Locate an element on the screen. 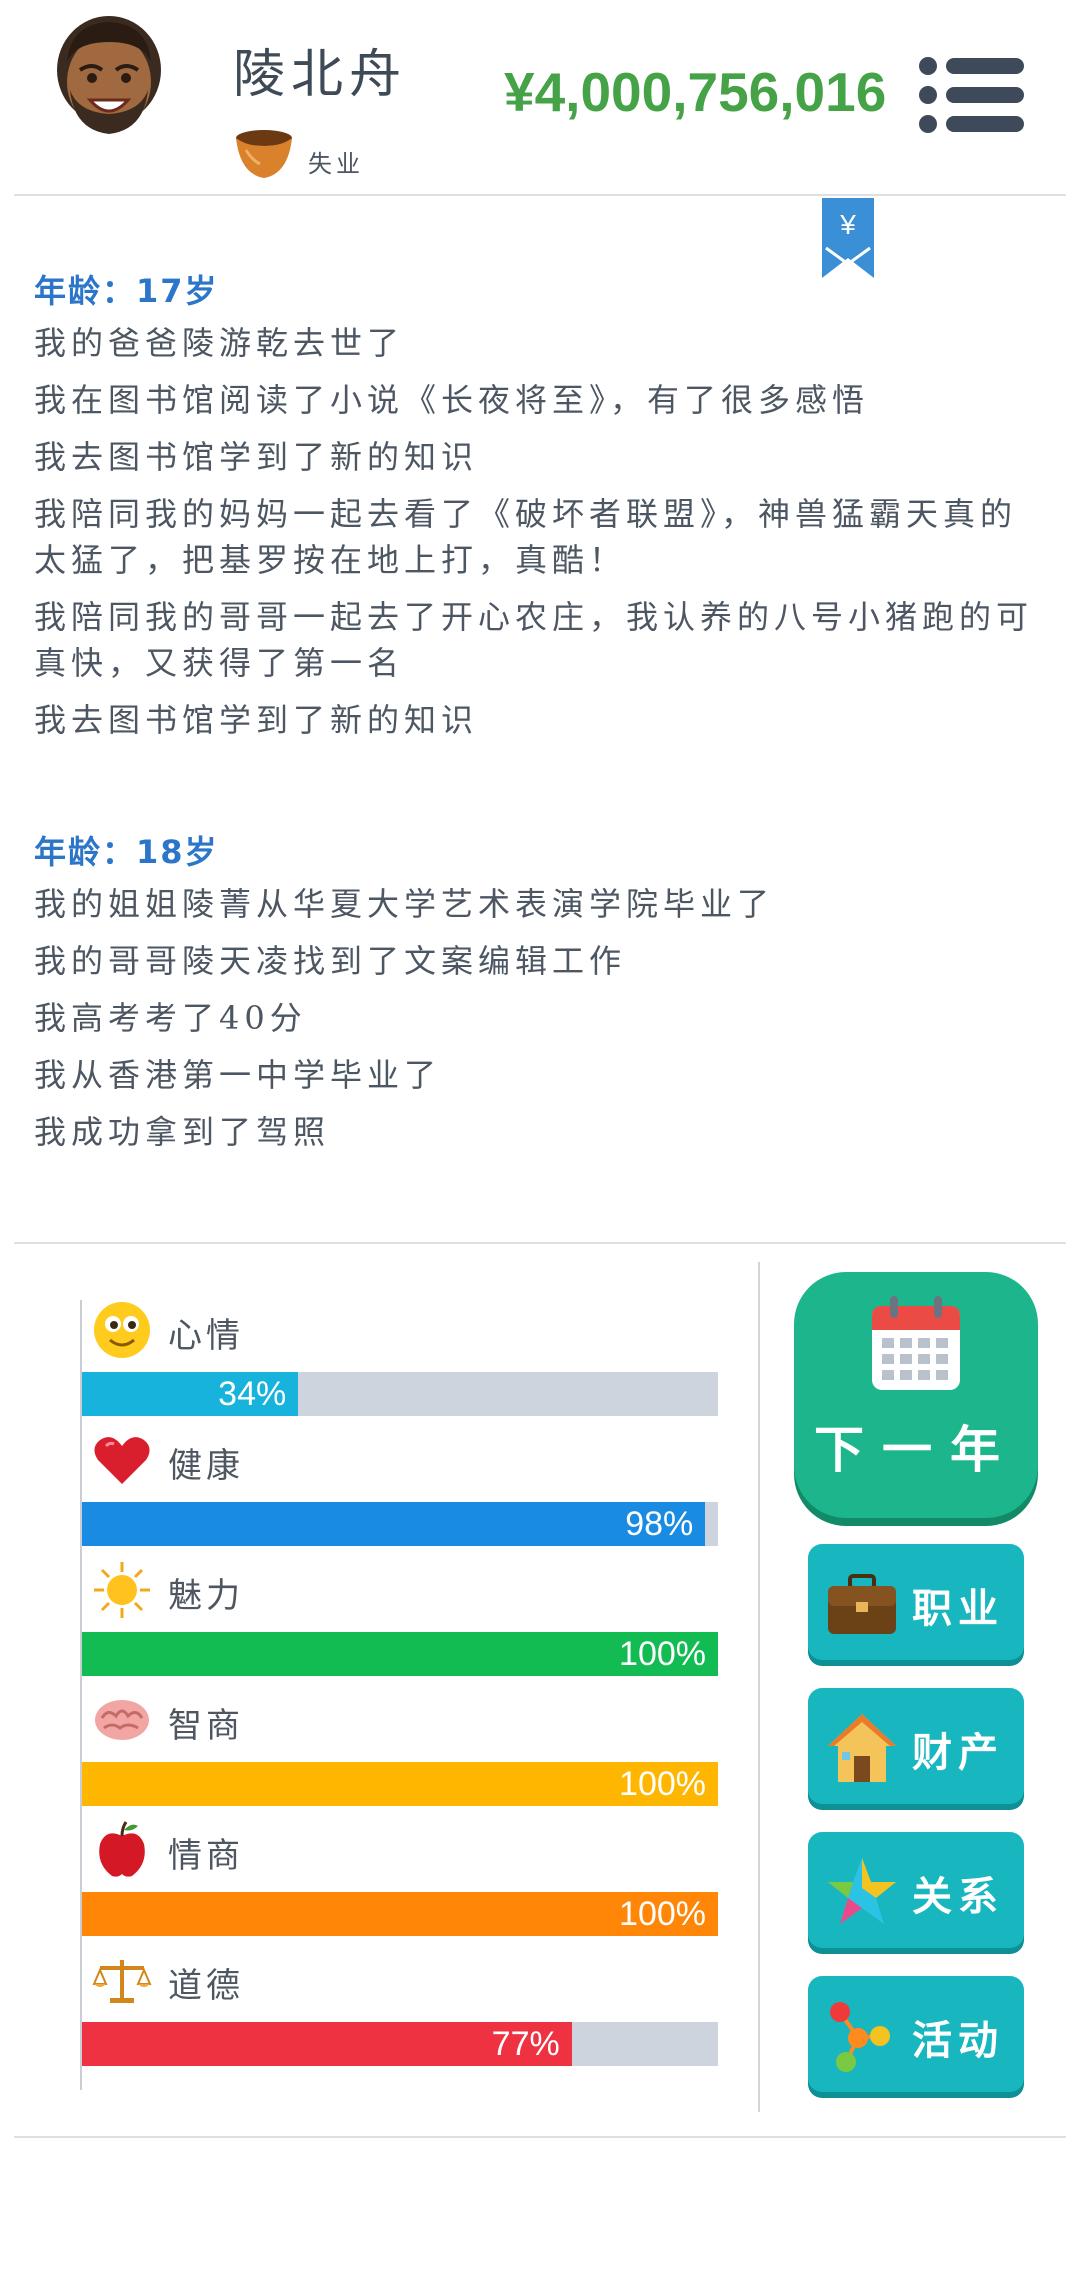 Image resolution: width=1080 pixels, height=2280 pixels. relations-button: 关系 is located at coordinates (916, 1890).